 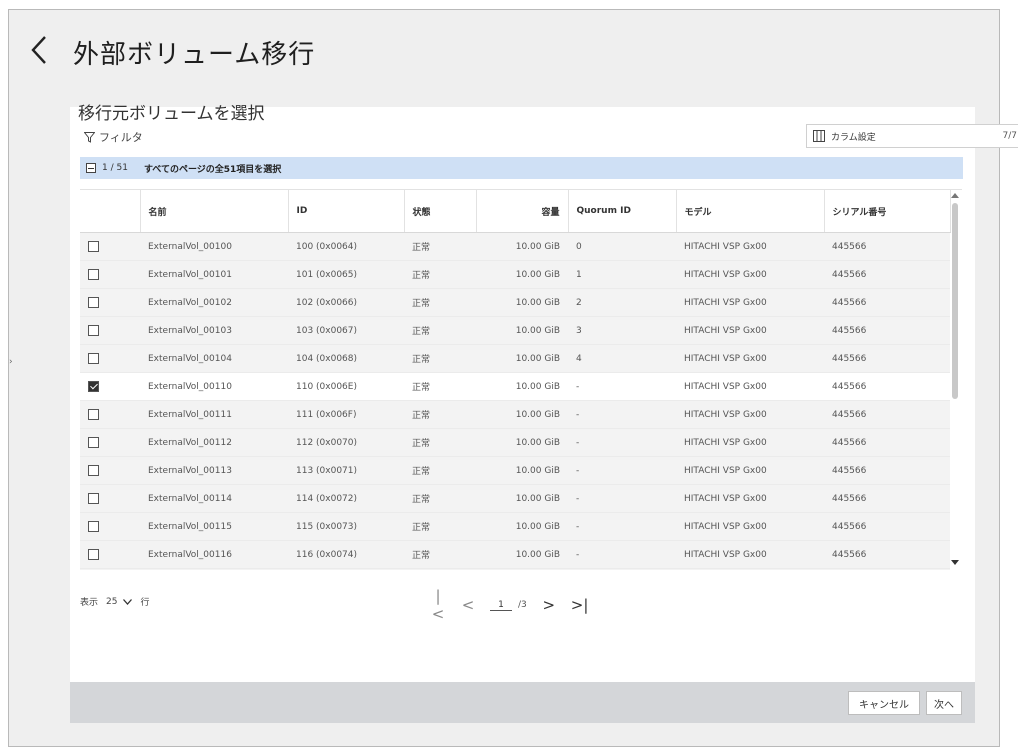 What do you see at coordinates (91, 168) in the screenshot?
I see `deselect-all-checkbox` at bounding box center [91, 168].